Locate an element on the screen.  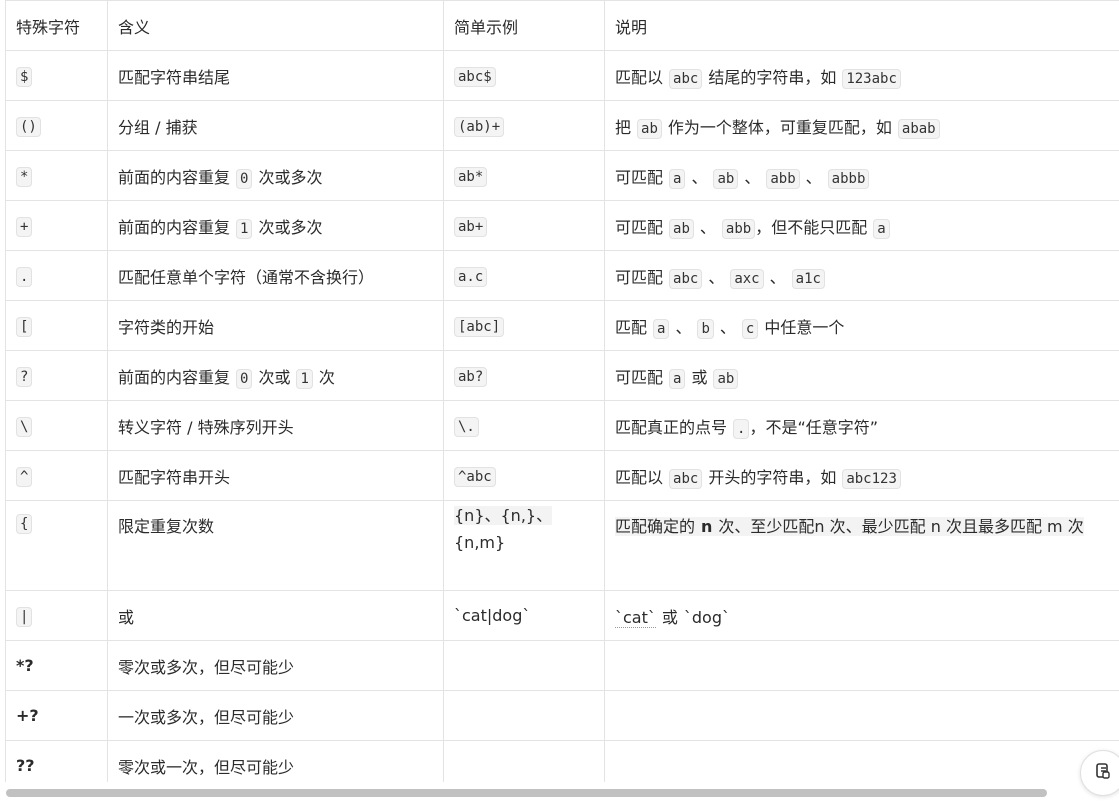
cell-char: . is located at coordinates (56, 275).